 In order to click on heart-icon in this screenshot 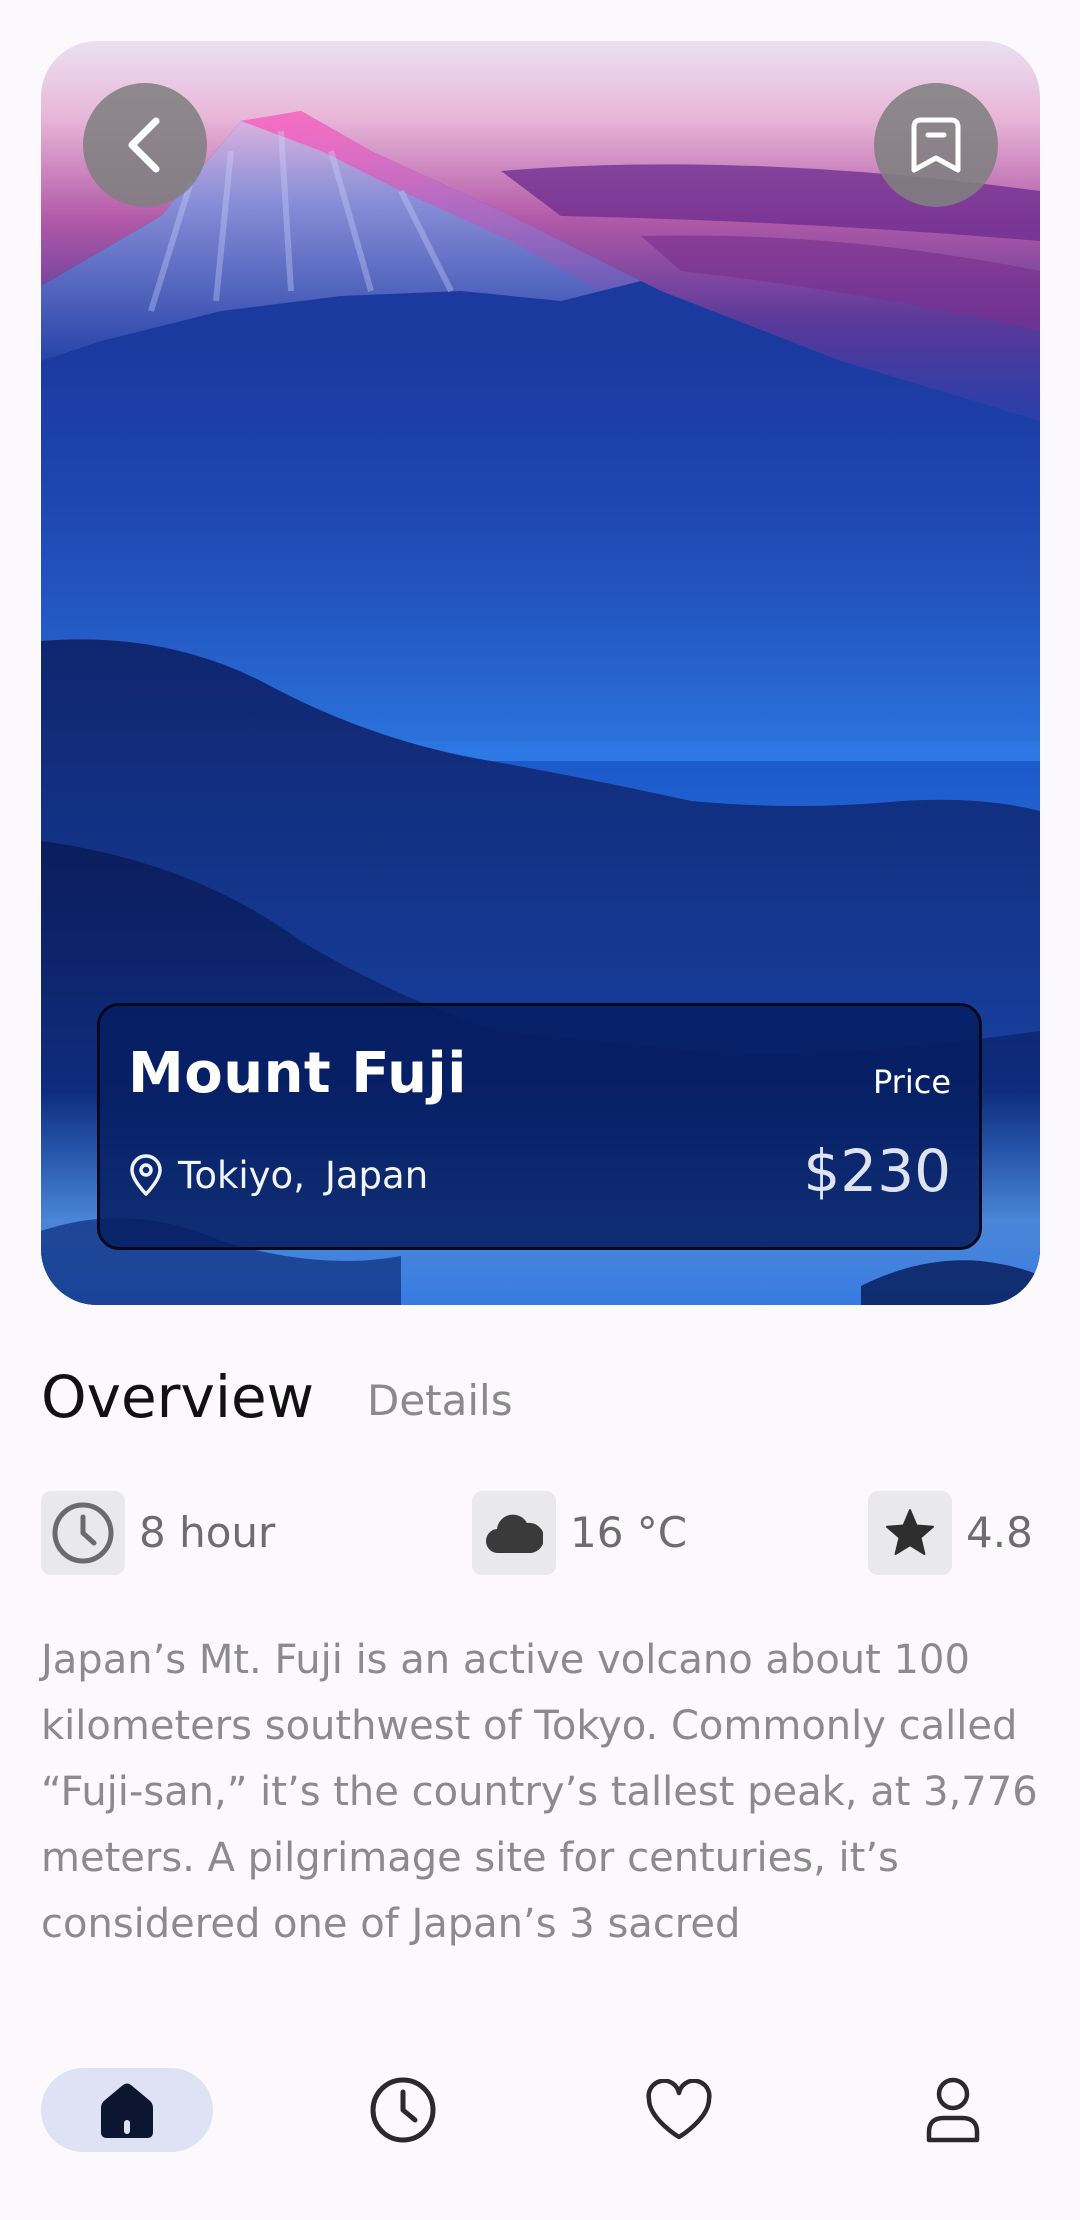, I will do `click(679, 2109)`.